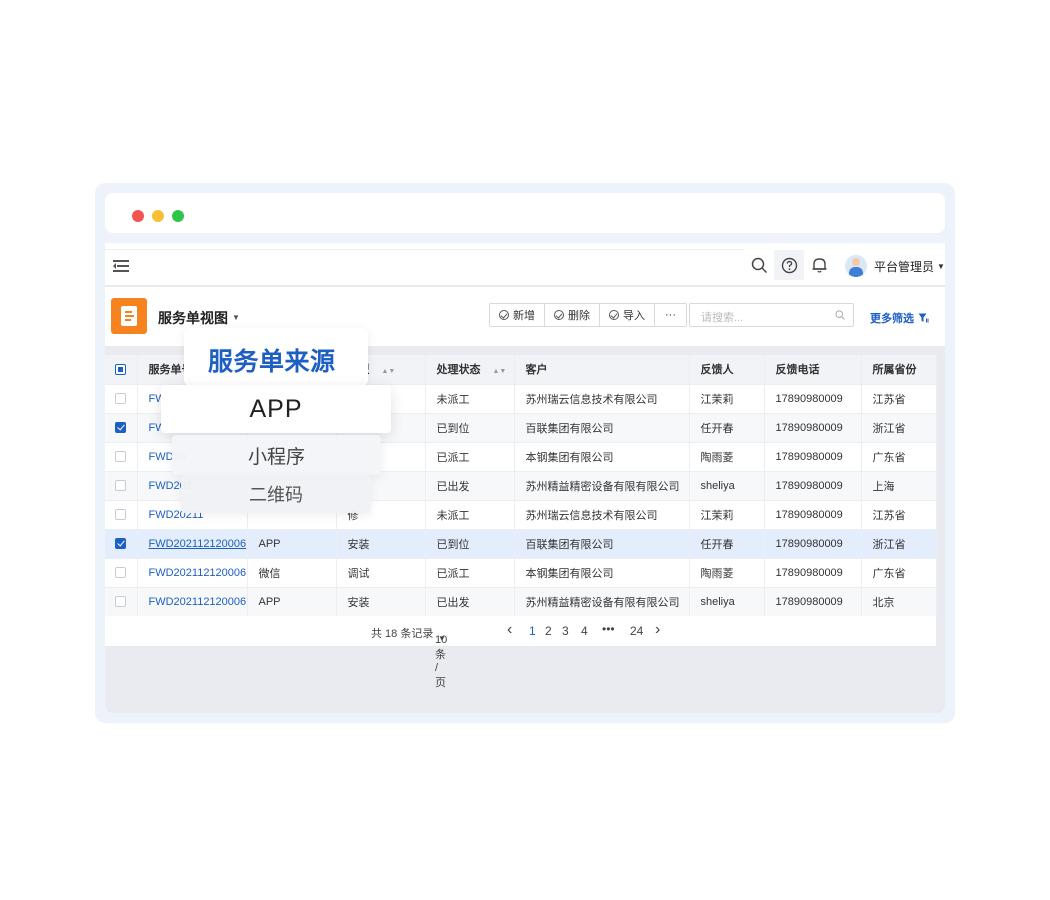 Image resolution: width=1050 pixels, height=900 pixels. I want to click on user-menu: 平台管理员 ▼, so click(895, 266).